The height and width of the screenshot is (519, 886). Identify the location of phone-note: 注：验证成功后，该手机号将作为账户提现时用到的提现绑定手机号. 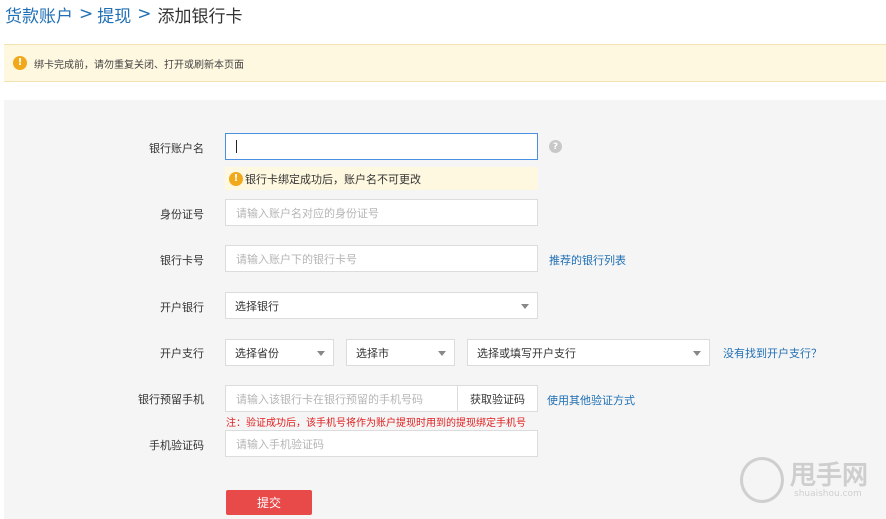
(376, 423).